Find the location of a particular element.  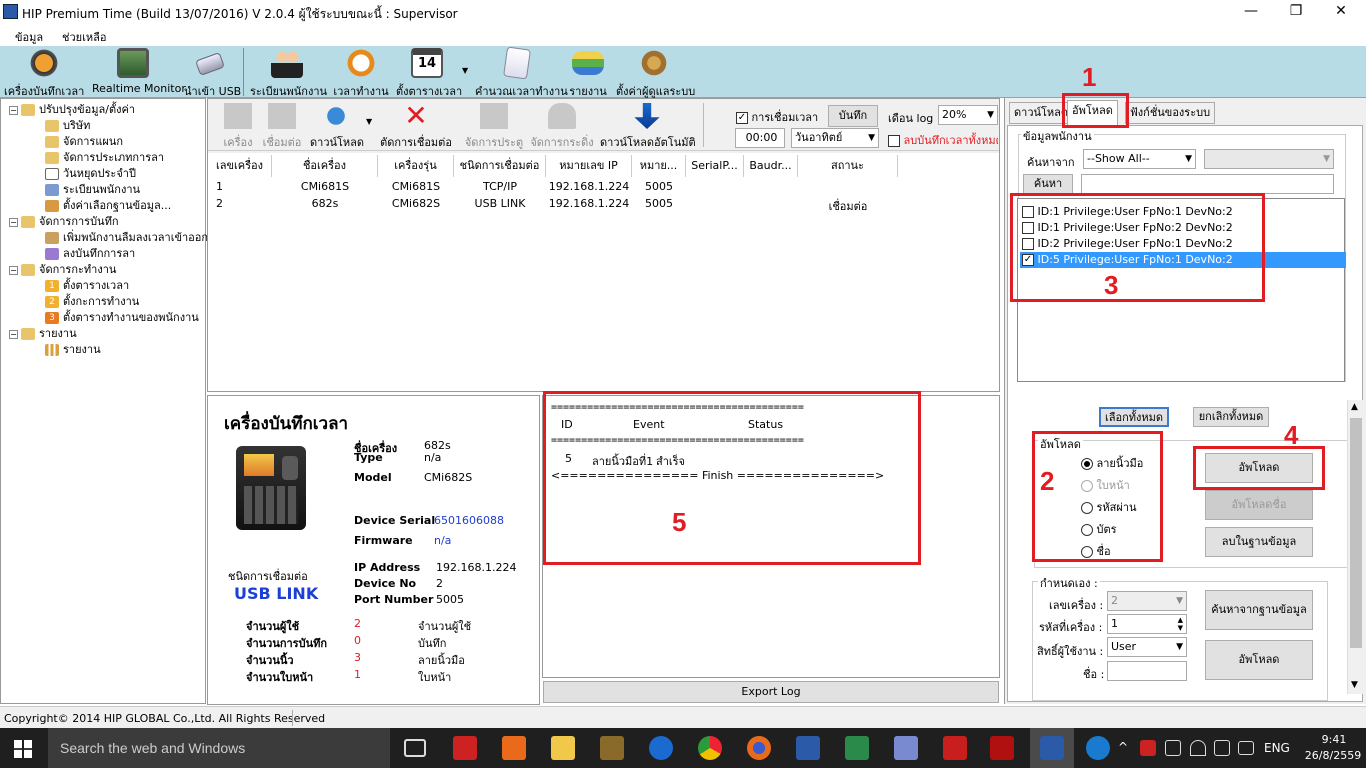

file-explorer-icon is located at coordinates (563, 748).